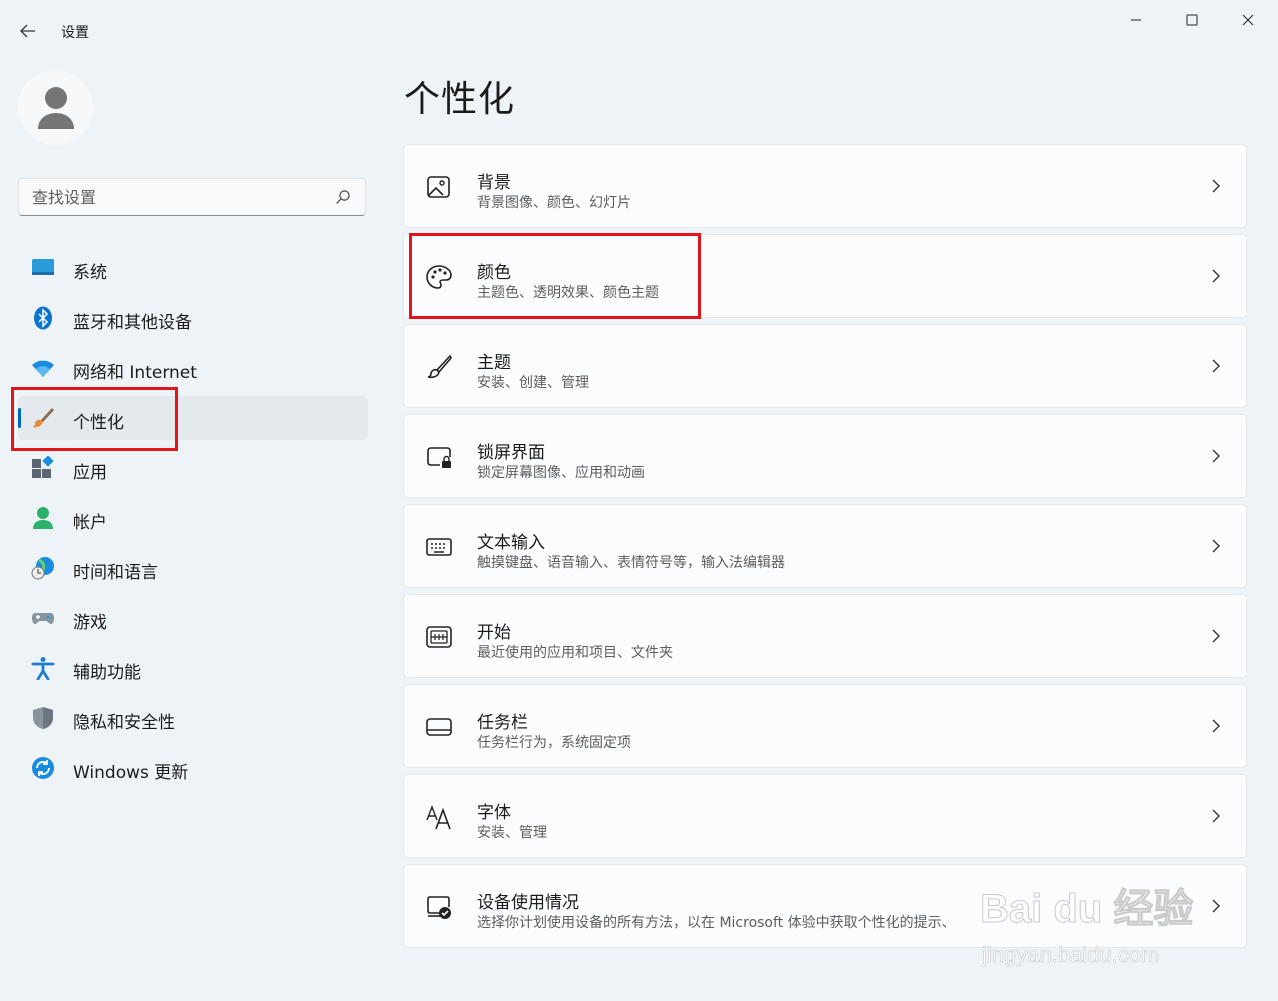 The height and width of the screenshot is (1001, 1278). Describe the element at coordinates (19, 418) in the screenshot. I see `selection-indicator` at that location.